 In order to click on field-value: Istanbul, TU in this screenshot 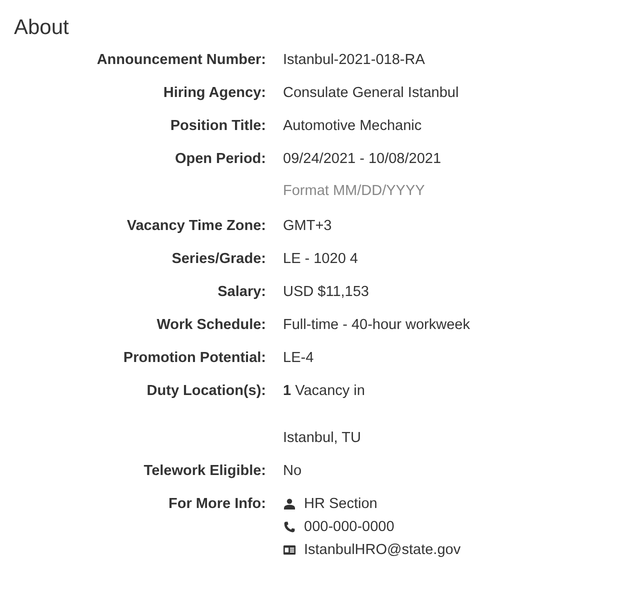, I will do `click(322, 438)`.